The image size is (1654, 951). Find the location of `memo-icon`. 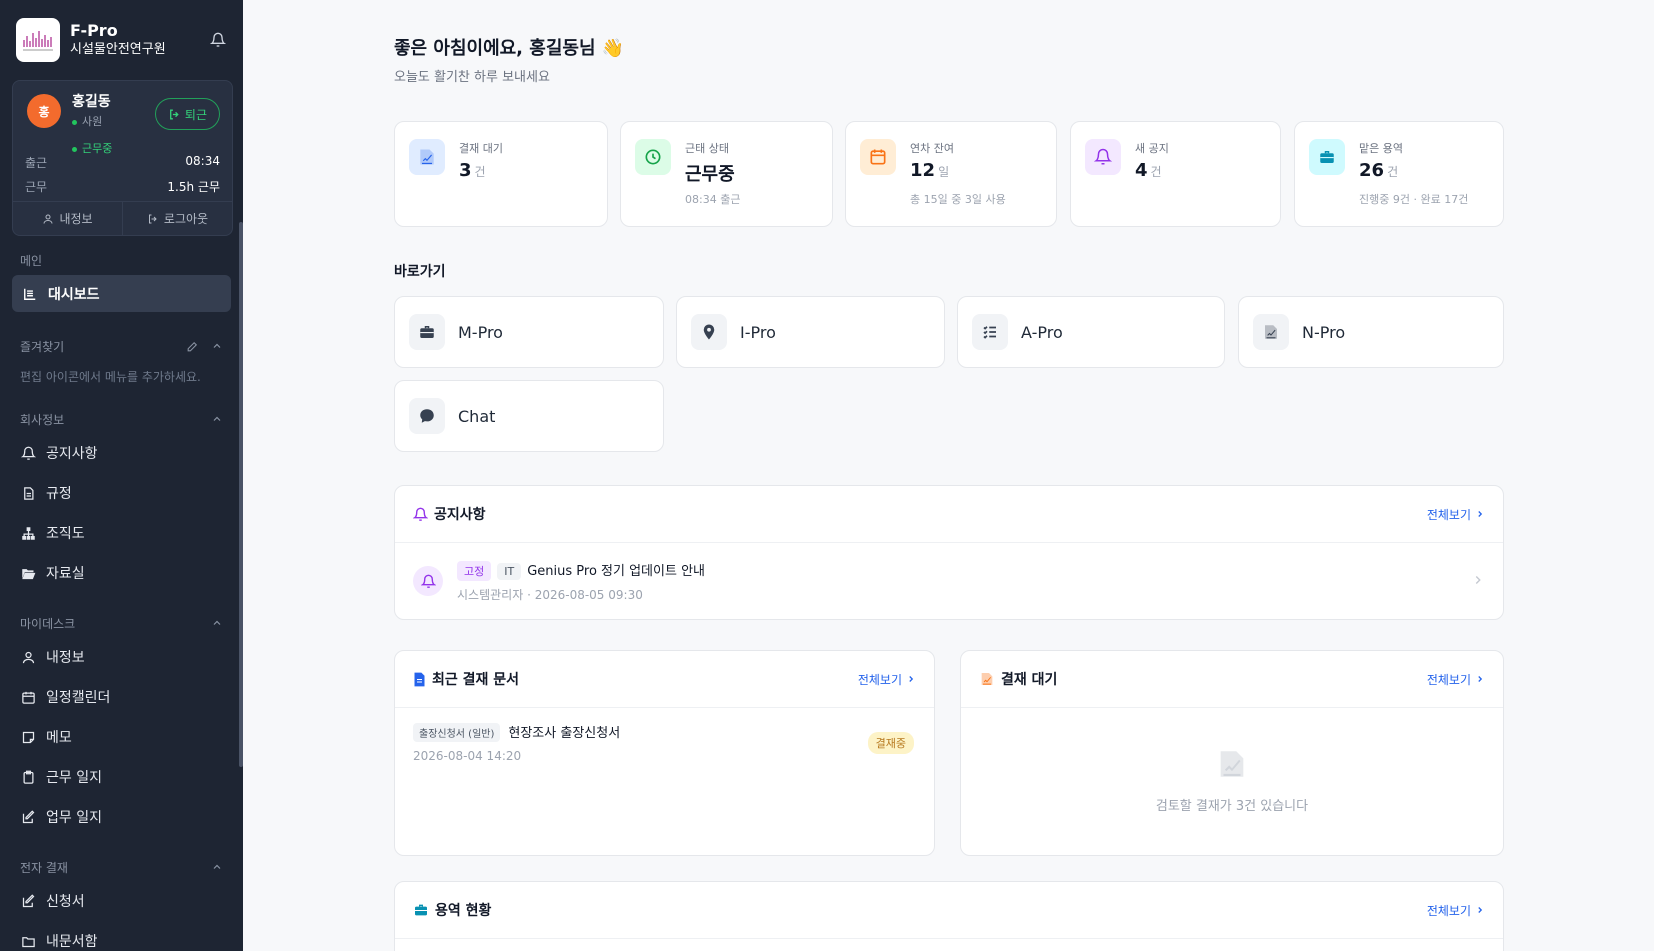

memo-icon is located at coordinates (28, 737).